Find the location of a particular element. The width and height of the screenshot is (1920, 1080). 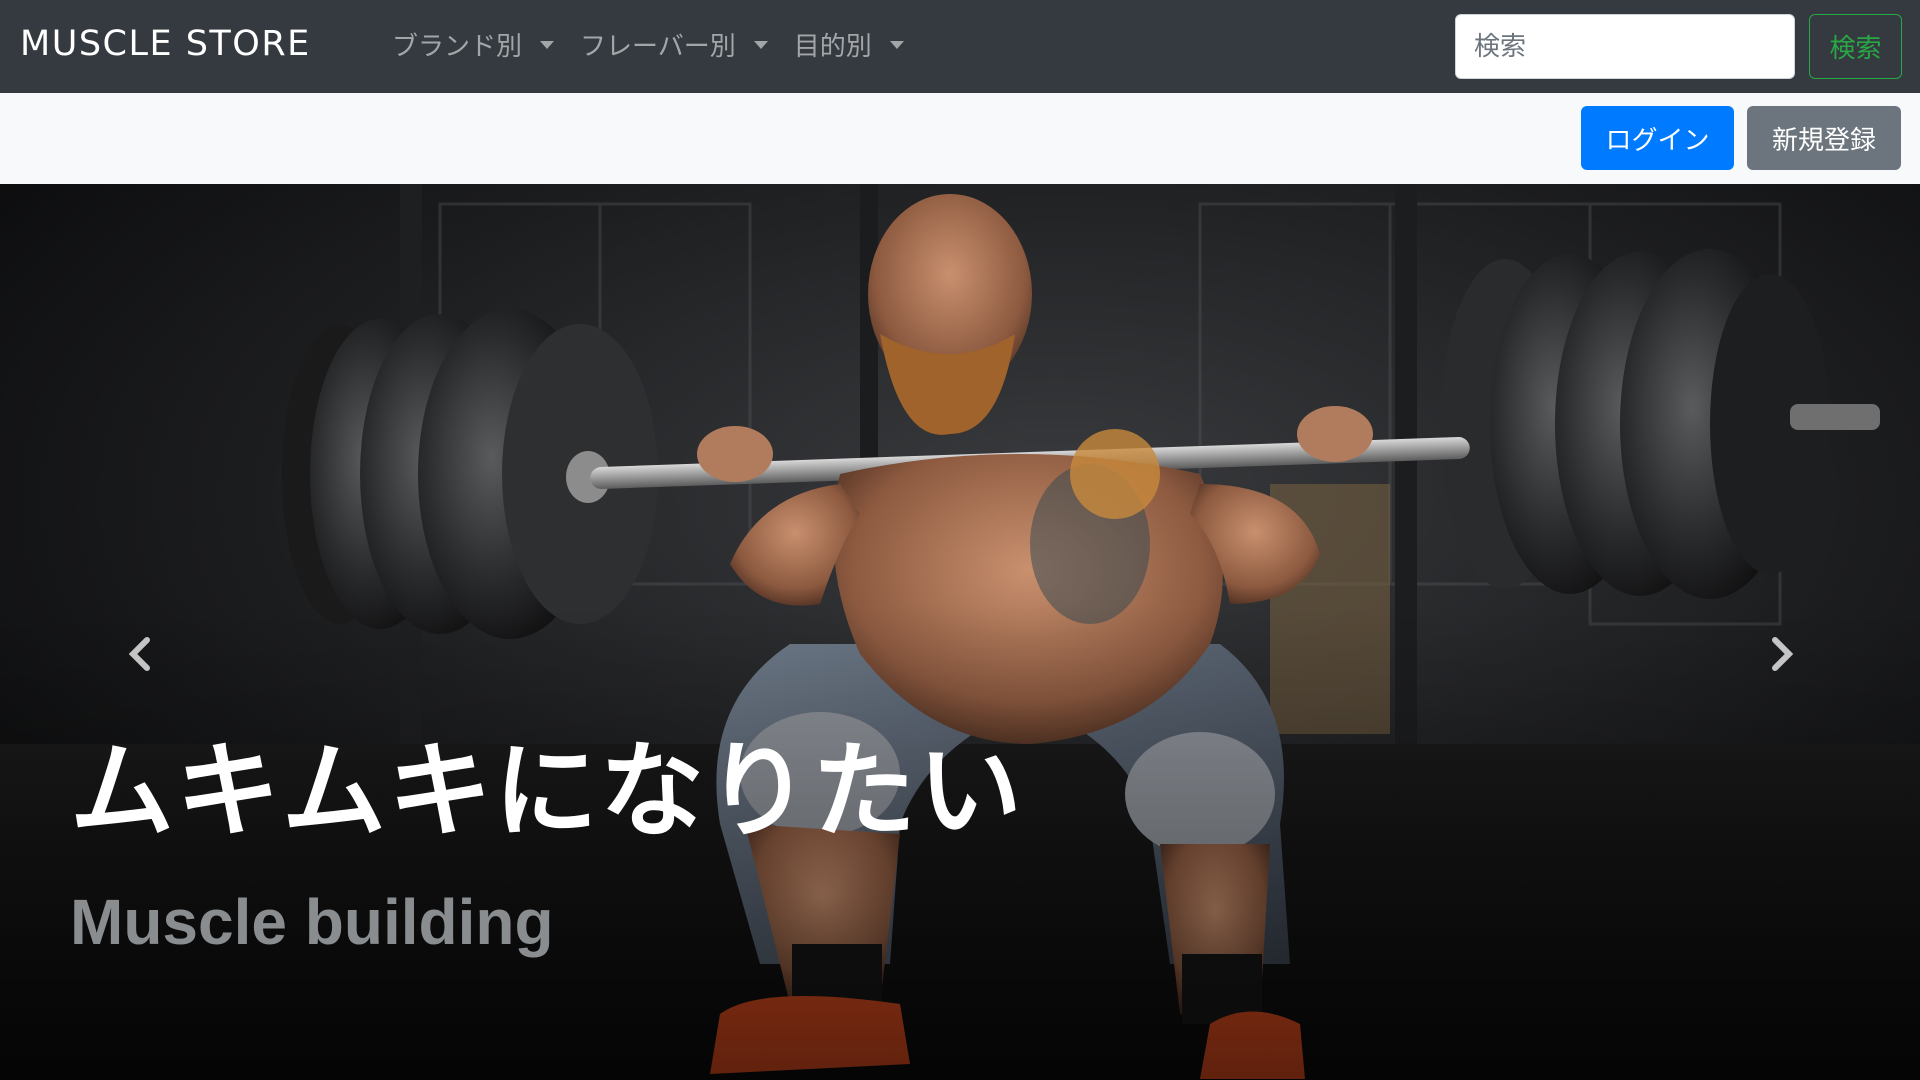

login-button: ログイン is located at coordinates (1657, 138).